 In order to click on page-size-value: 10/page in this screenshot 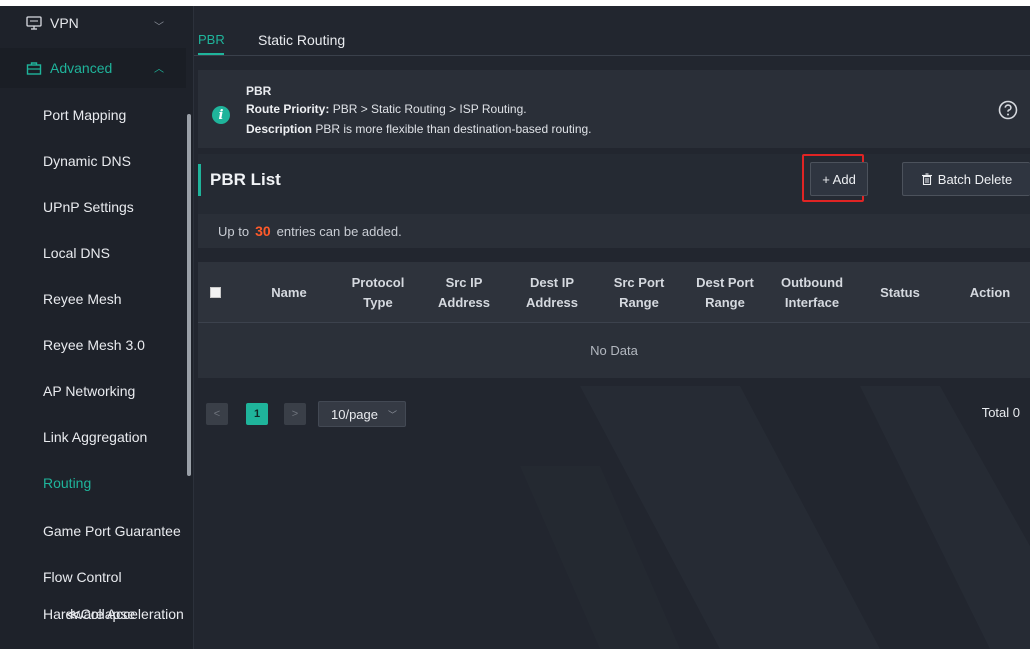, I will do `click(354, 414)`.